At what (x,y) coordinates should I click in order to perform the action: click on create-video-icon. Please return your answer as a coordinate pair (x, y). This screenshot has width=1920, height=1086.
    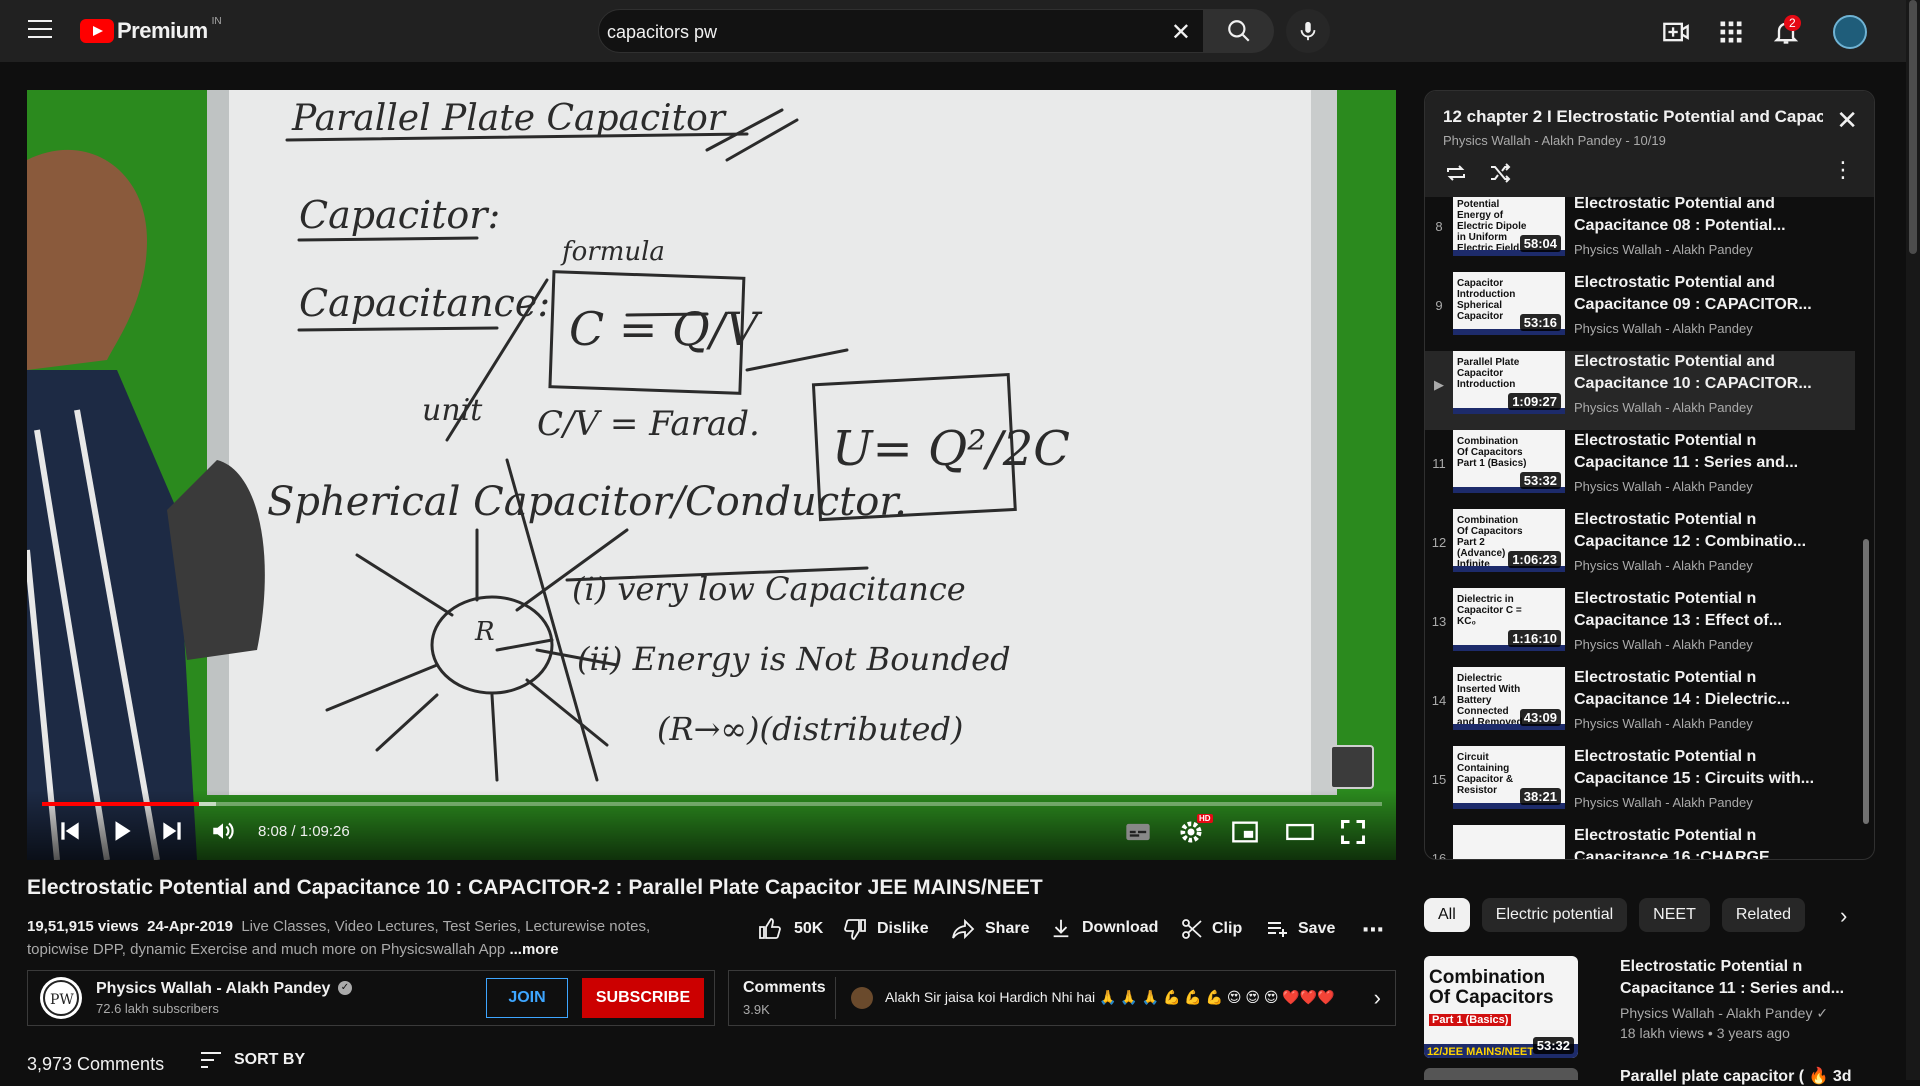
    Looking at the image, I should click on (1676, 32).